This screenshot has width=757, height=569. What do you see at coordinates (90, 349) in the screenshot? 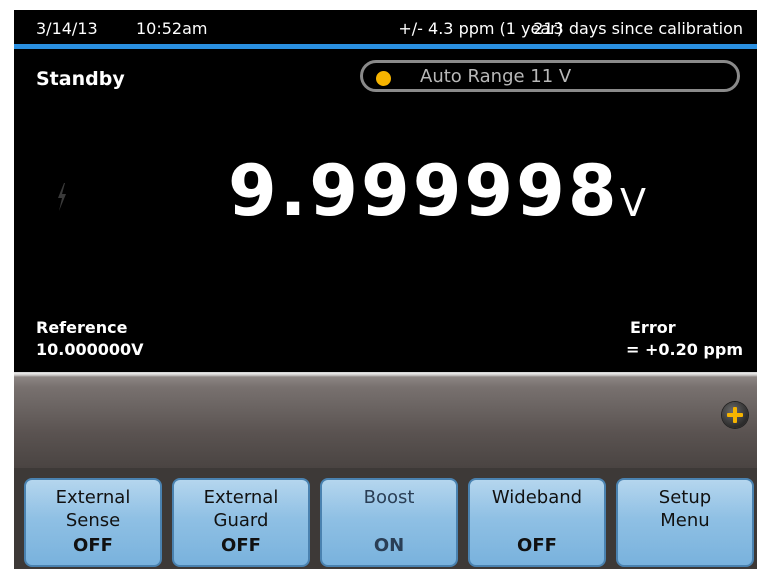
I see `reference-value: 10.000000V` at bounding box center [90, 349].